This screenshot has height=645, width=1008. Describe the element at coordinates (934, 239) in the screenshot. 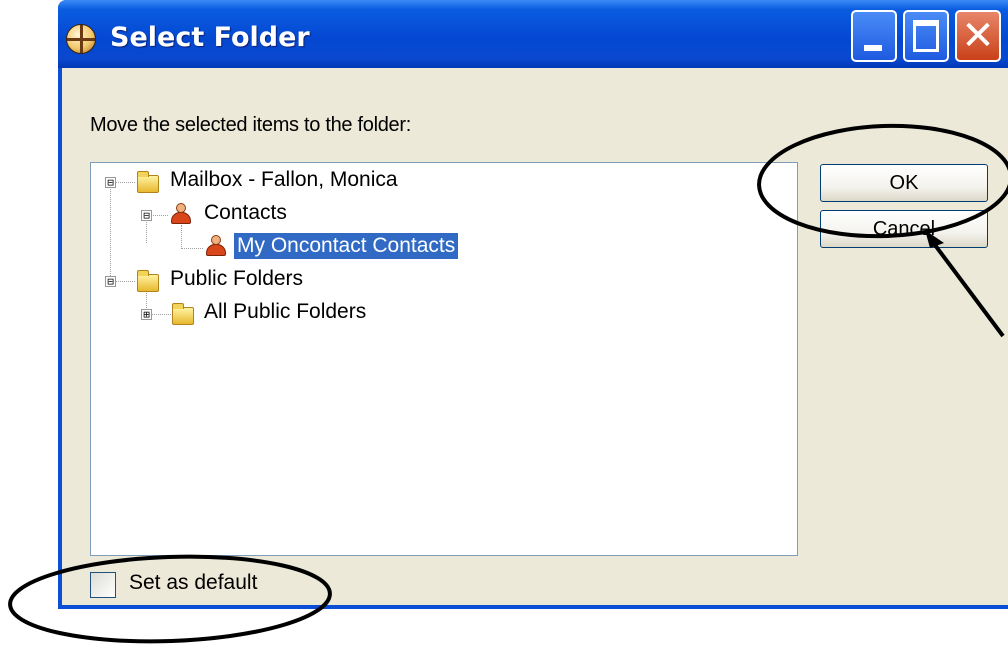

I see `annotation-arrow-head` at that location.